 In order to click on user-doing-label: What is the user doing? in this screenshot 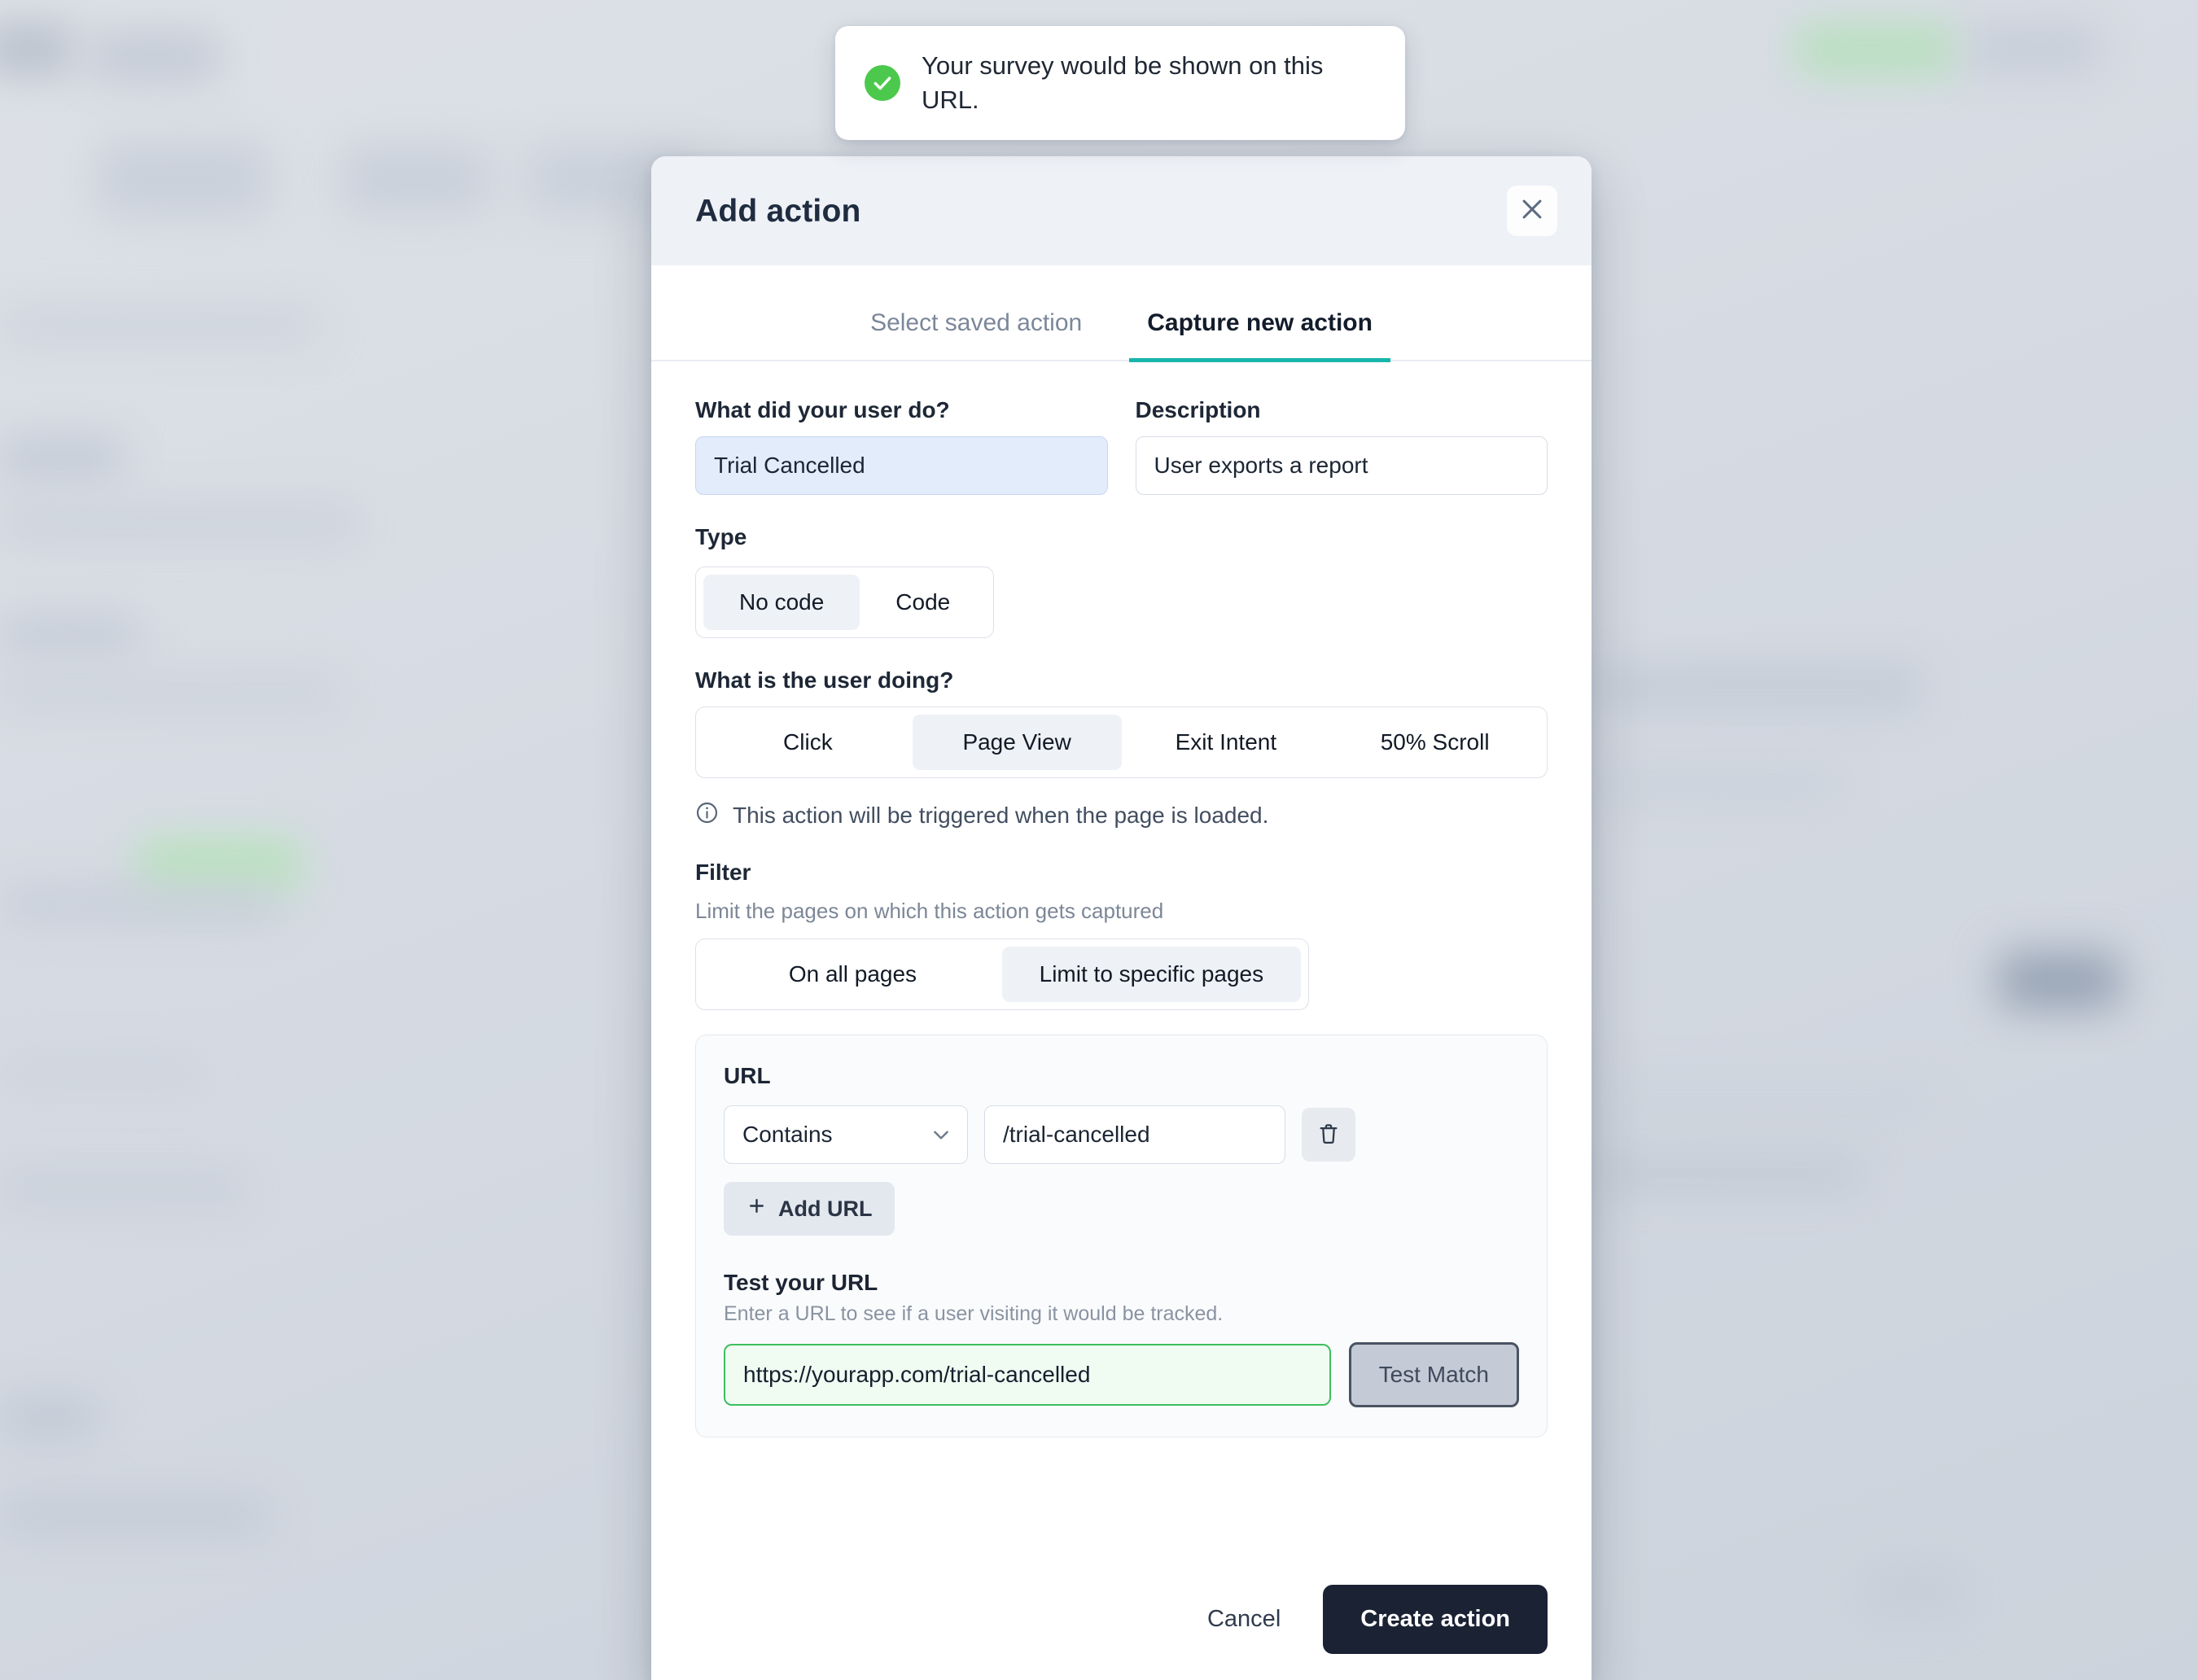, I will do `click(824, 680)`.